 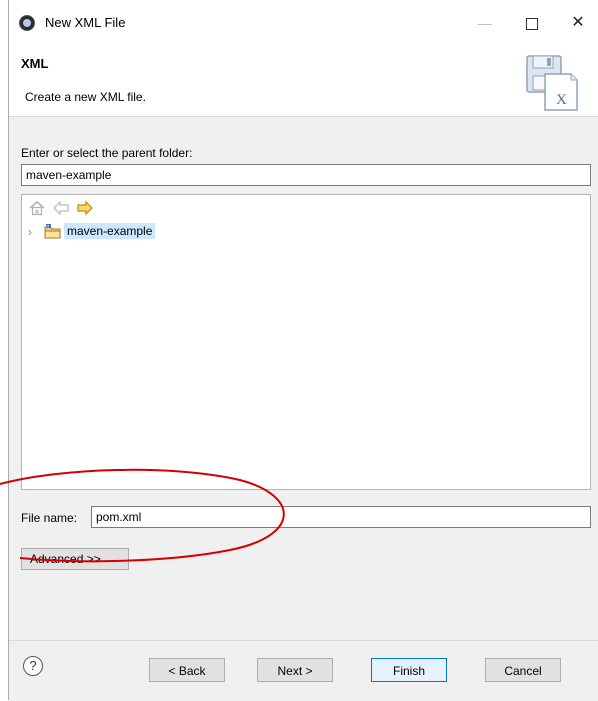 I want to click on back-arrow-icon, so click(x=61, y=208).